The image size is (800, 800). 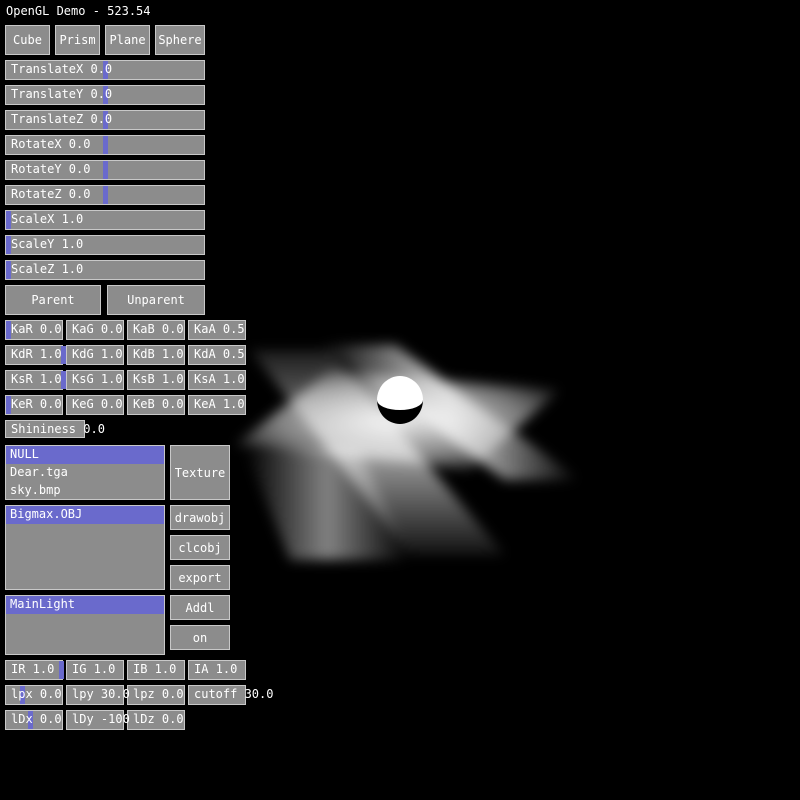 I want to click on slider-label: RotateY 0.0, so click(x=51, y=169).